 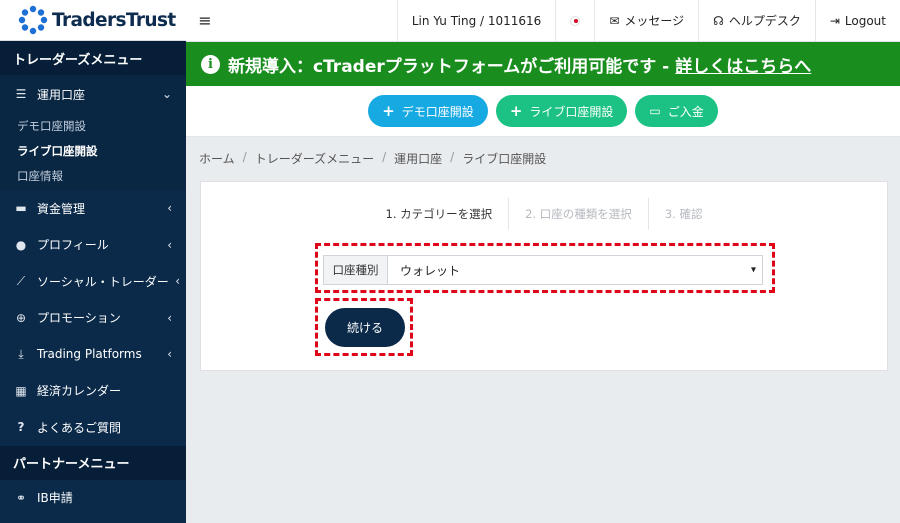 What do you see at coordinates (73, 245) in the screenshot?
I see `sidebar-item-label: プロフィール` at bounding box center [73, 245].